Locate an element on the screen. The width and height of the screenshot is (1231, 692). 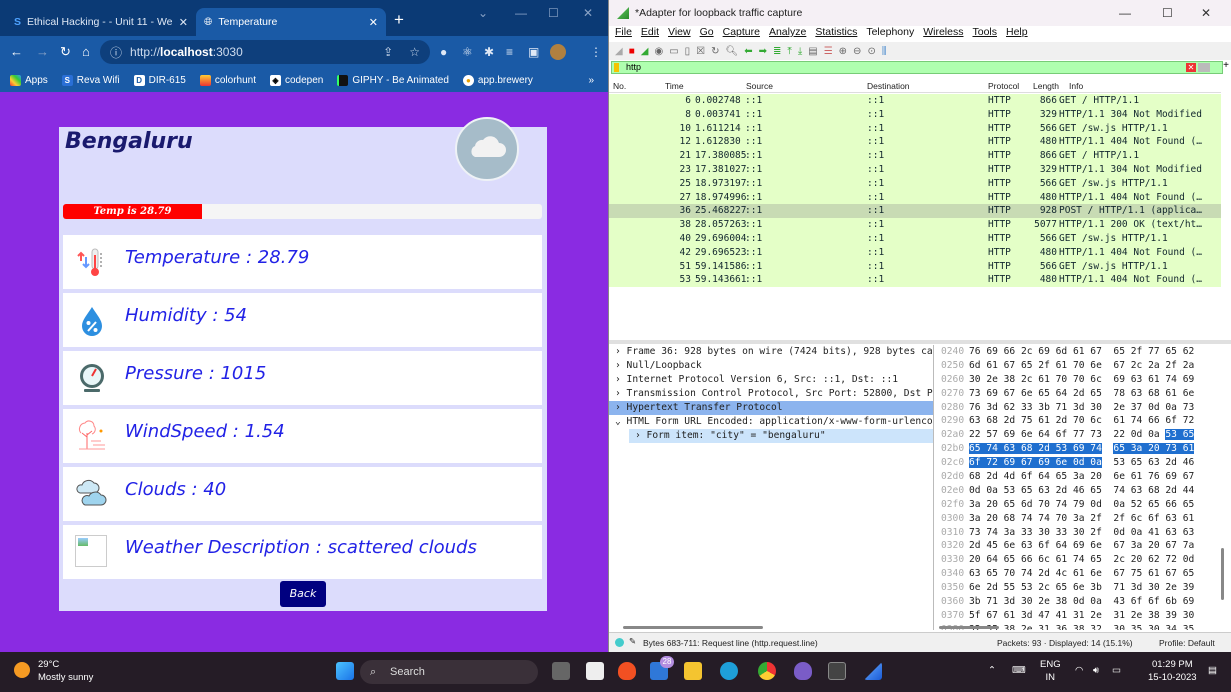
file-explorer-icon is located at coordinates (693, 671).